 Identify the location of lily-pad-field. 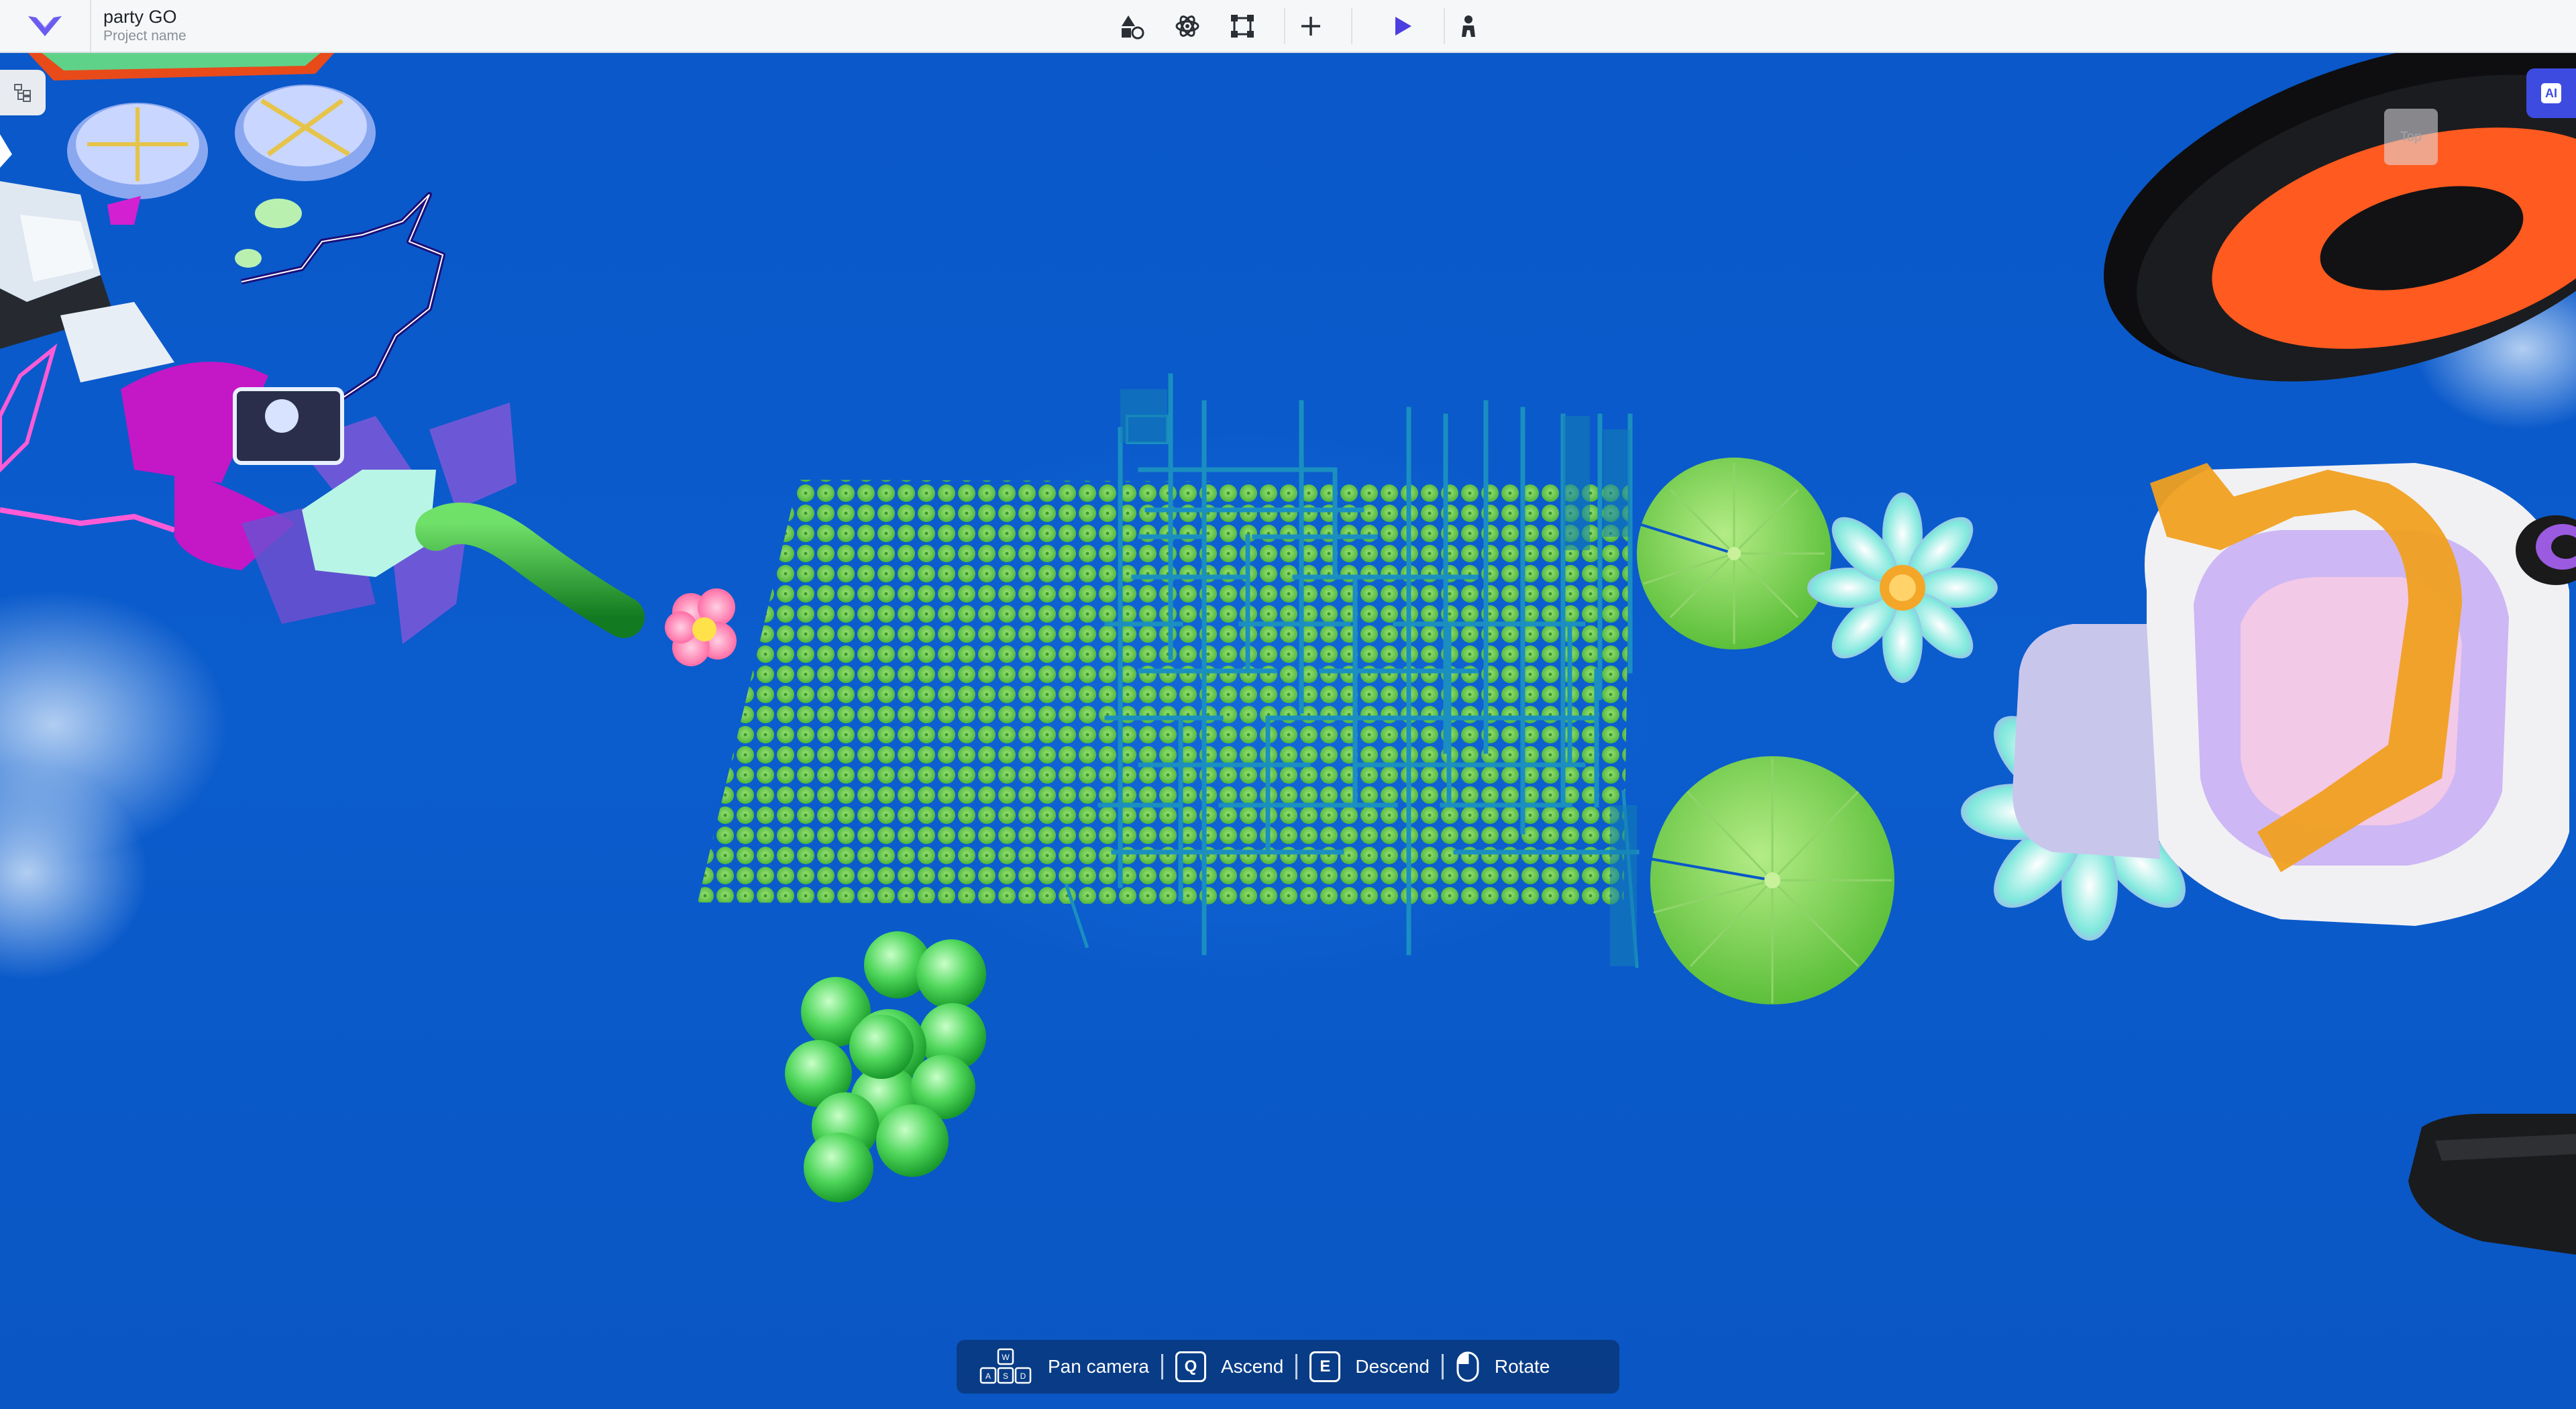
(1164, 693).